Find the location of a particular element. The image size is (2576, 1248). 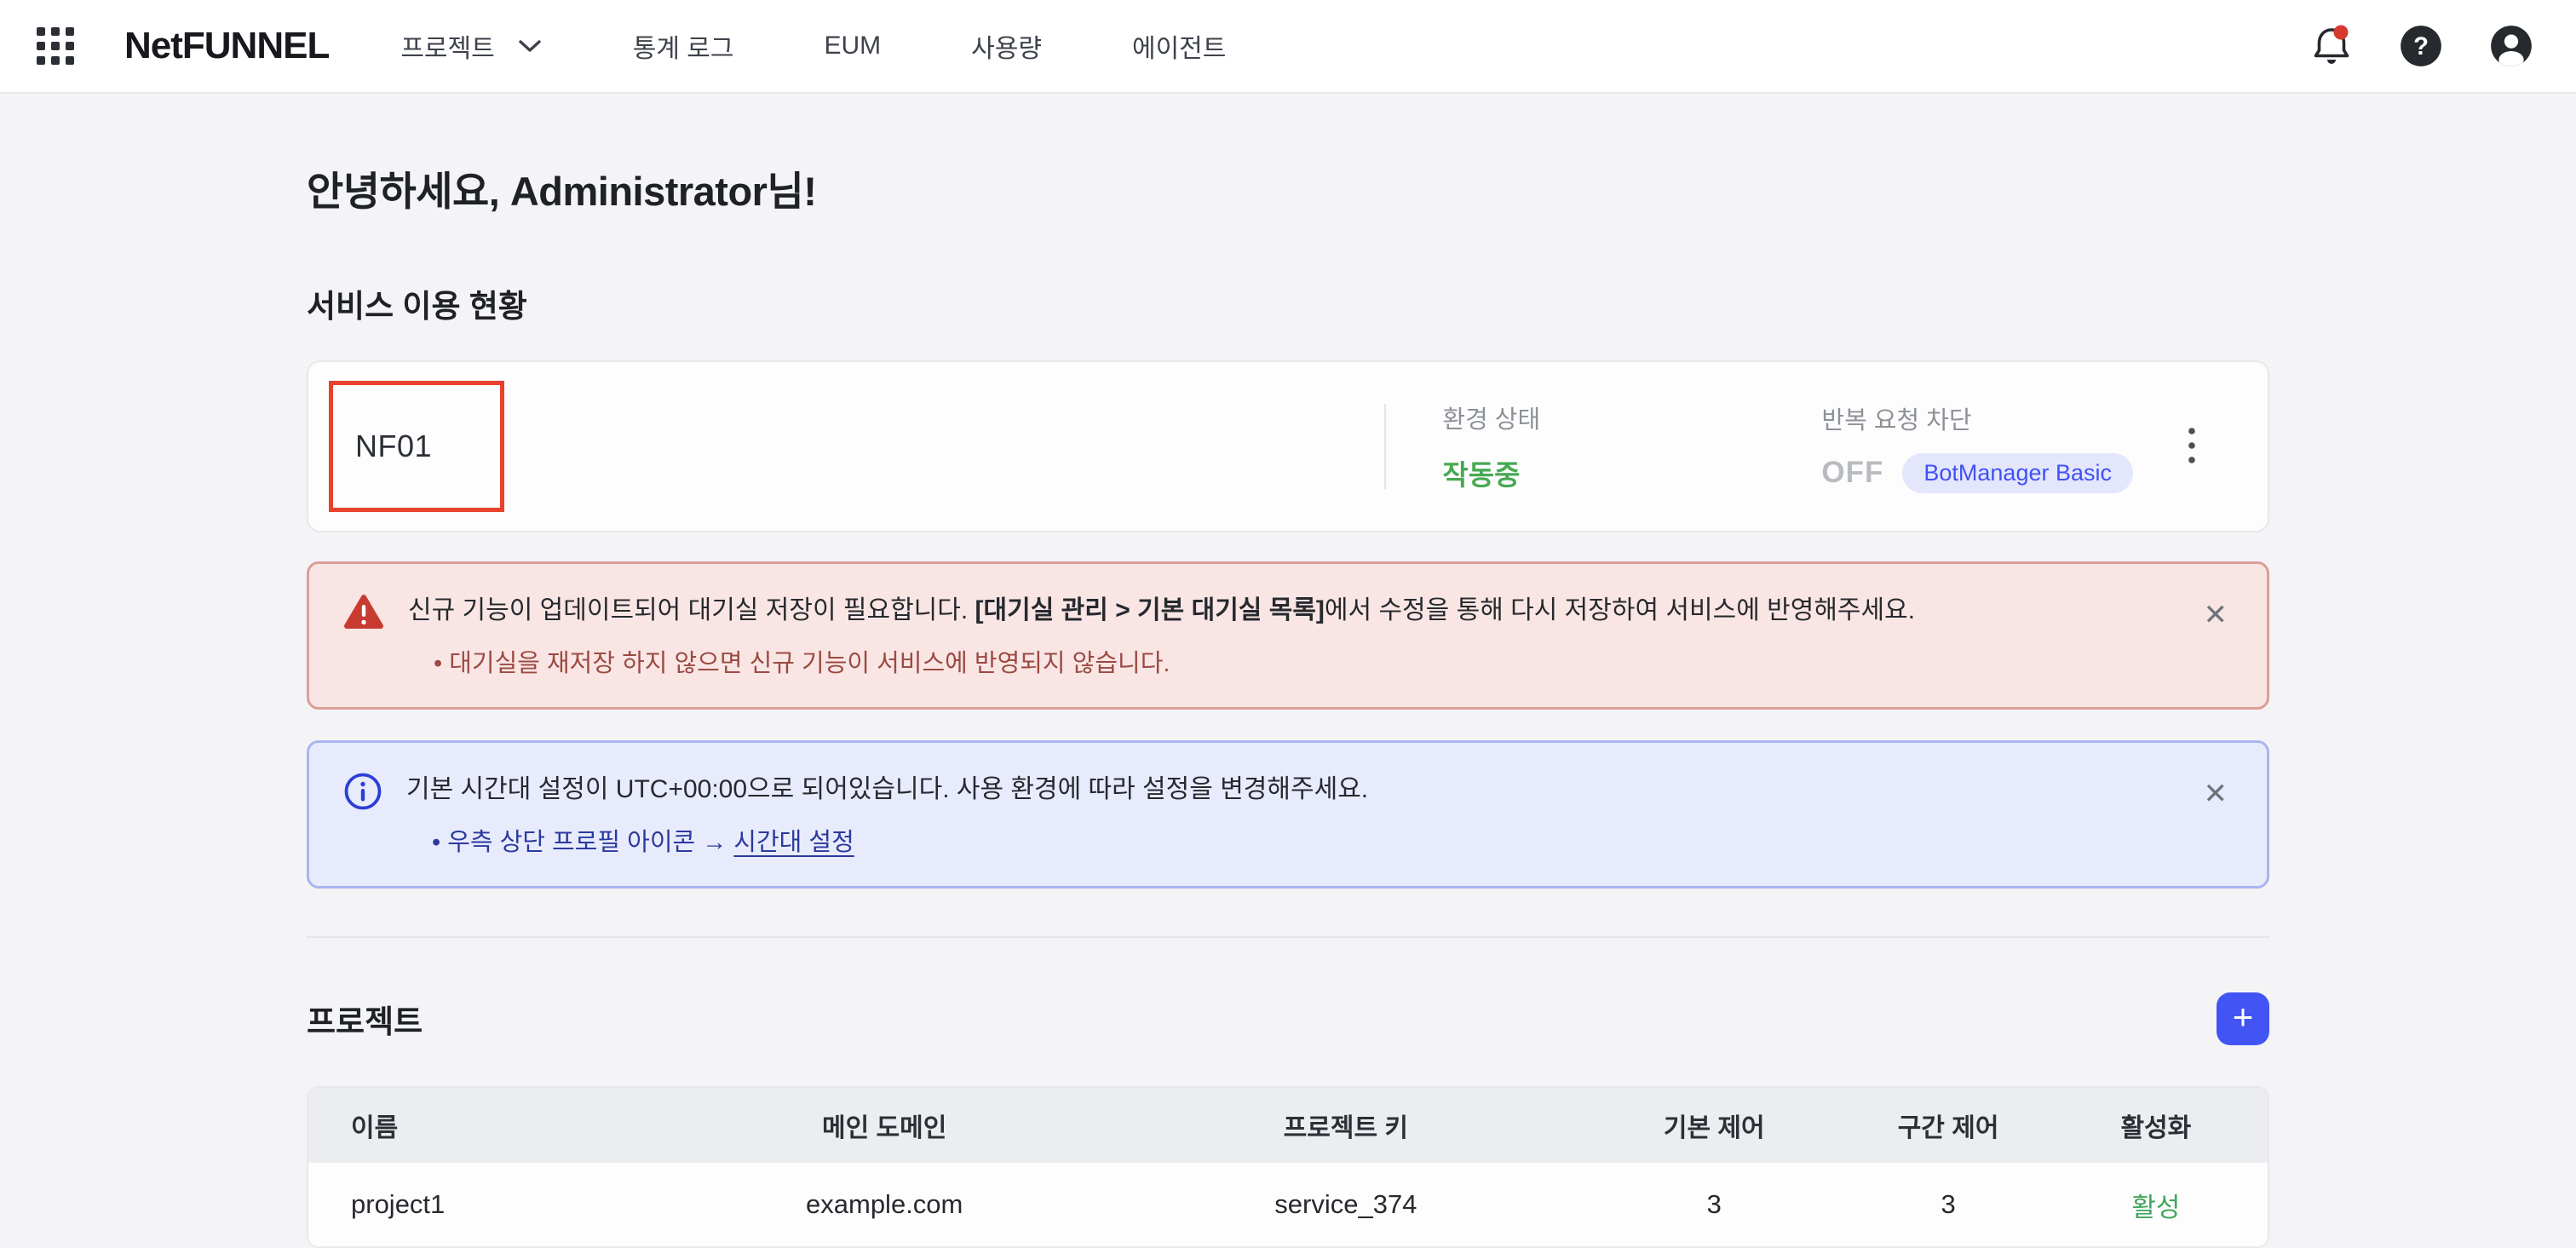

help-icon: ? is located at coordinates (2421, 46).